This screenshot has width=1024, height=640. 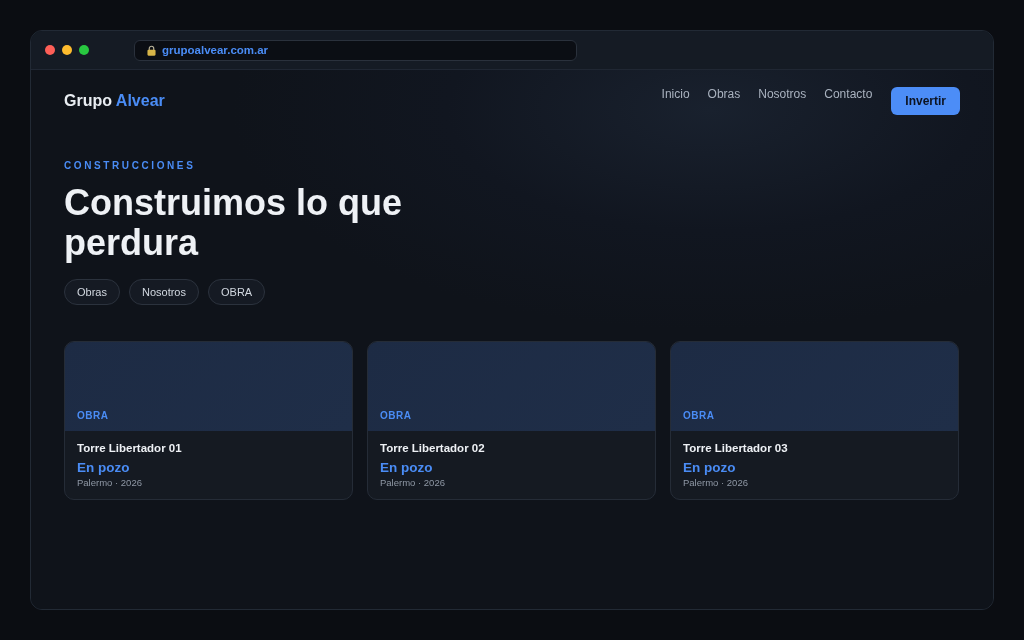 I want to click on window-close-icon, so click(x=50, y=50).